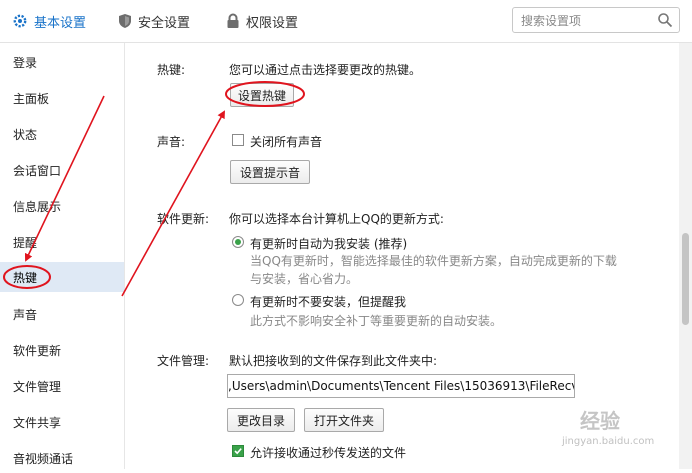  What do you see at coordinates (183, 219) in the screenshot?
I see `update-section-label: 软件更新:` at bounding box center [183, 219].